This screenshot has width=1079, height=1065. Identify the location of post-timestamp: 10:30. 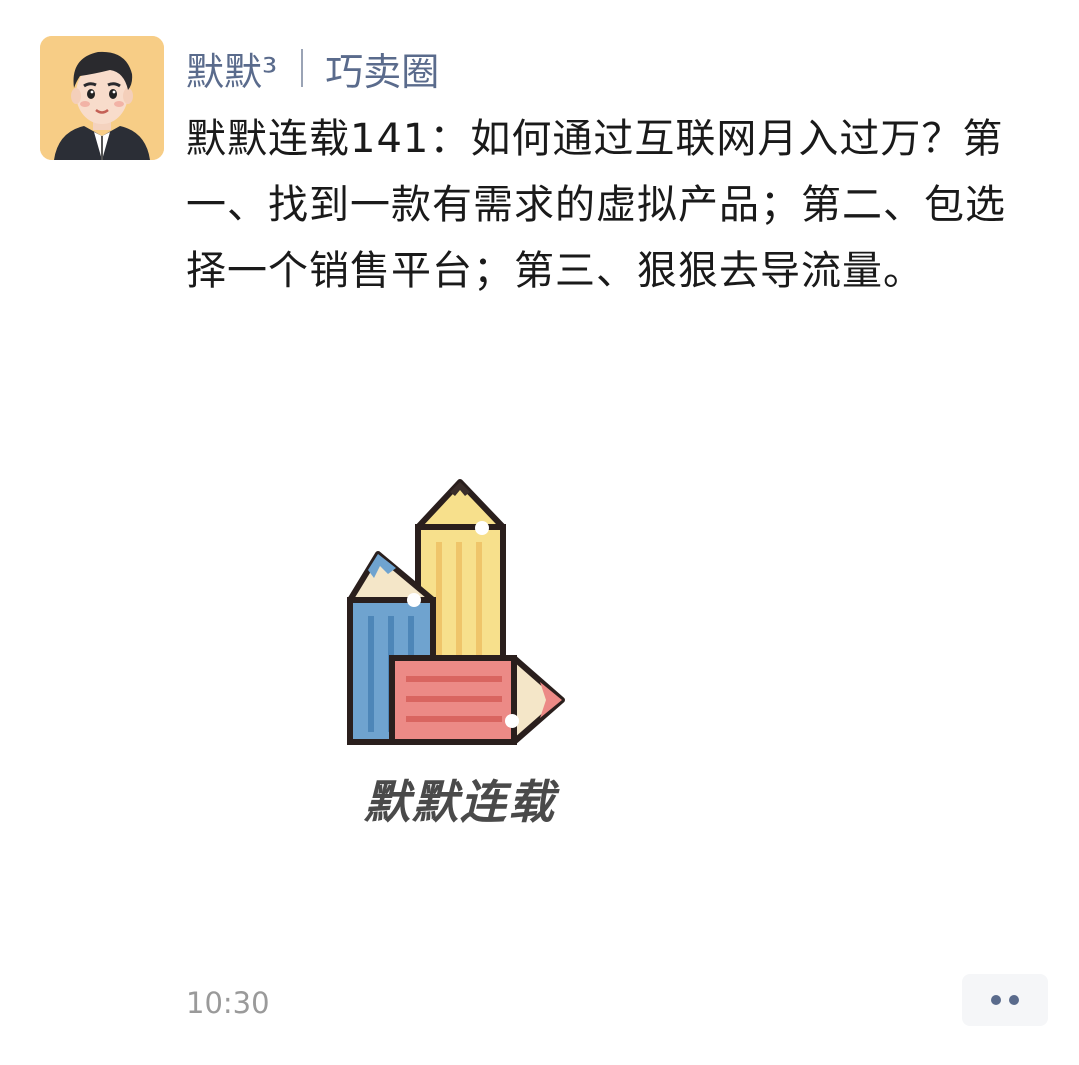
(228, 1003).